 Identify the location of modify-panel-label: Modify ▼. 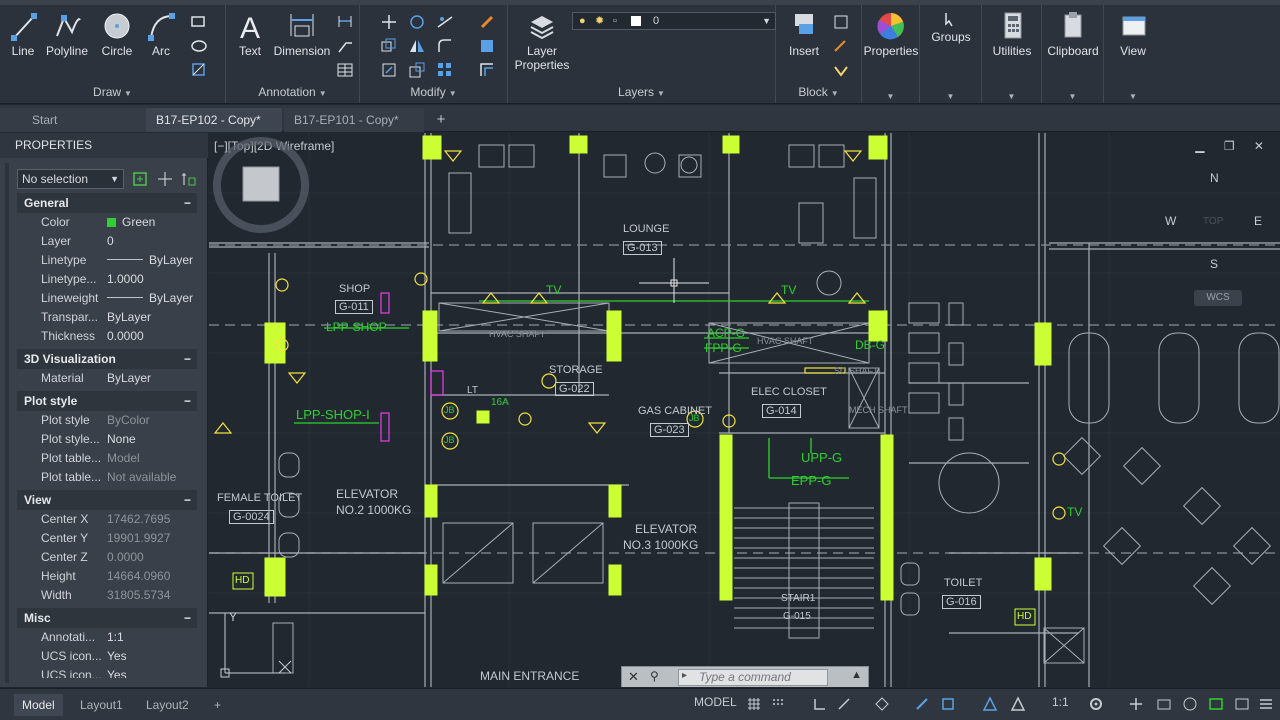
(433, 92).